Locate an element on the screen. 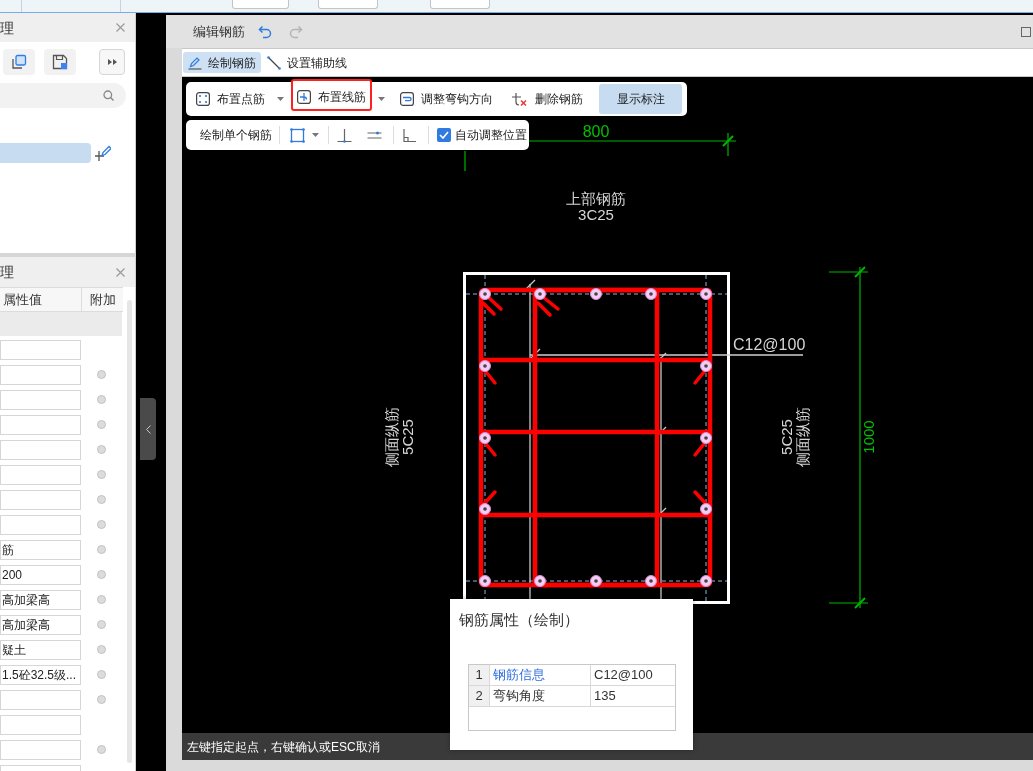  expand-button is located at coordinates (112, 62).